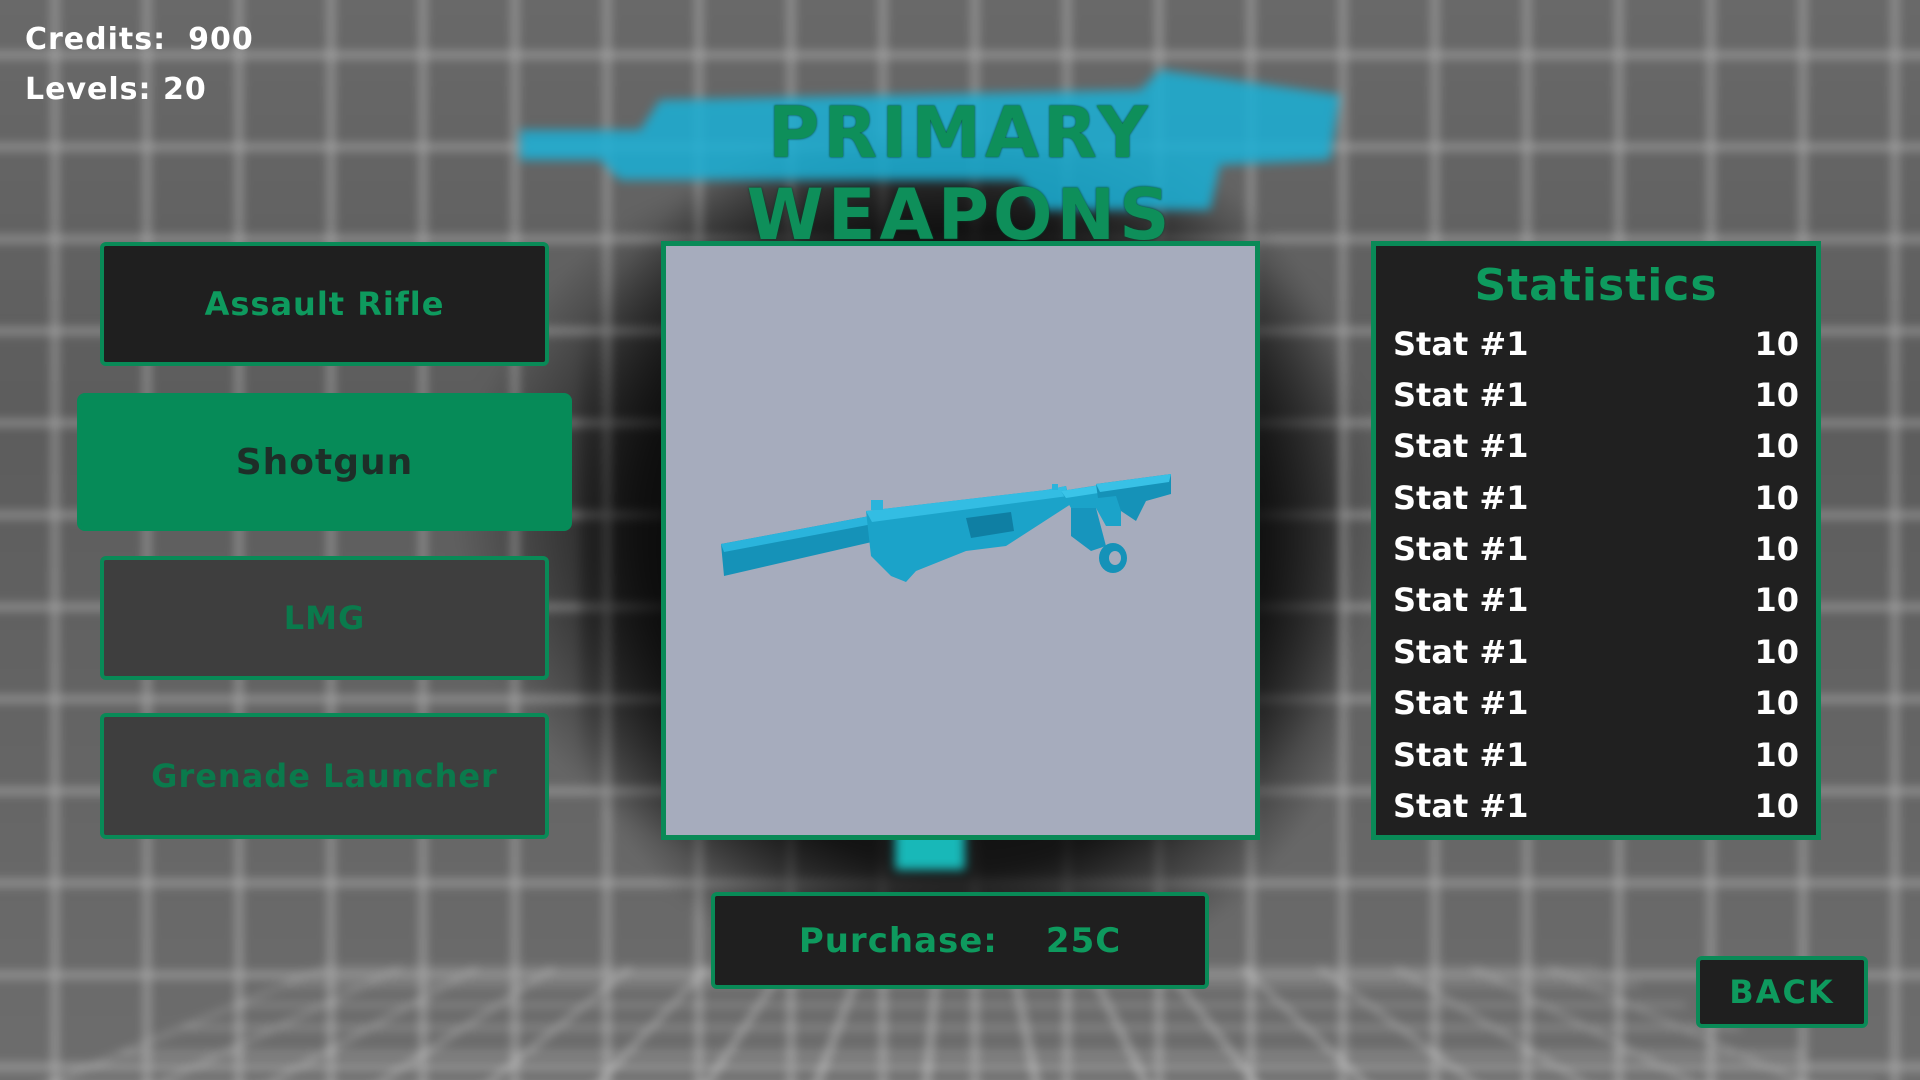 The height and width of the screenshot is (1080, 1920). What do you see at coordinates (898, 940) in the screenshot?
I see `purchase-label: Purchase:` at bounding box center [898, 940].